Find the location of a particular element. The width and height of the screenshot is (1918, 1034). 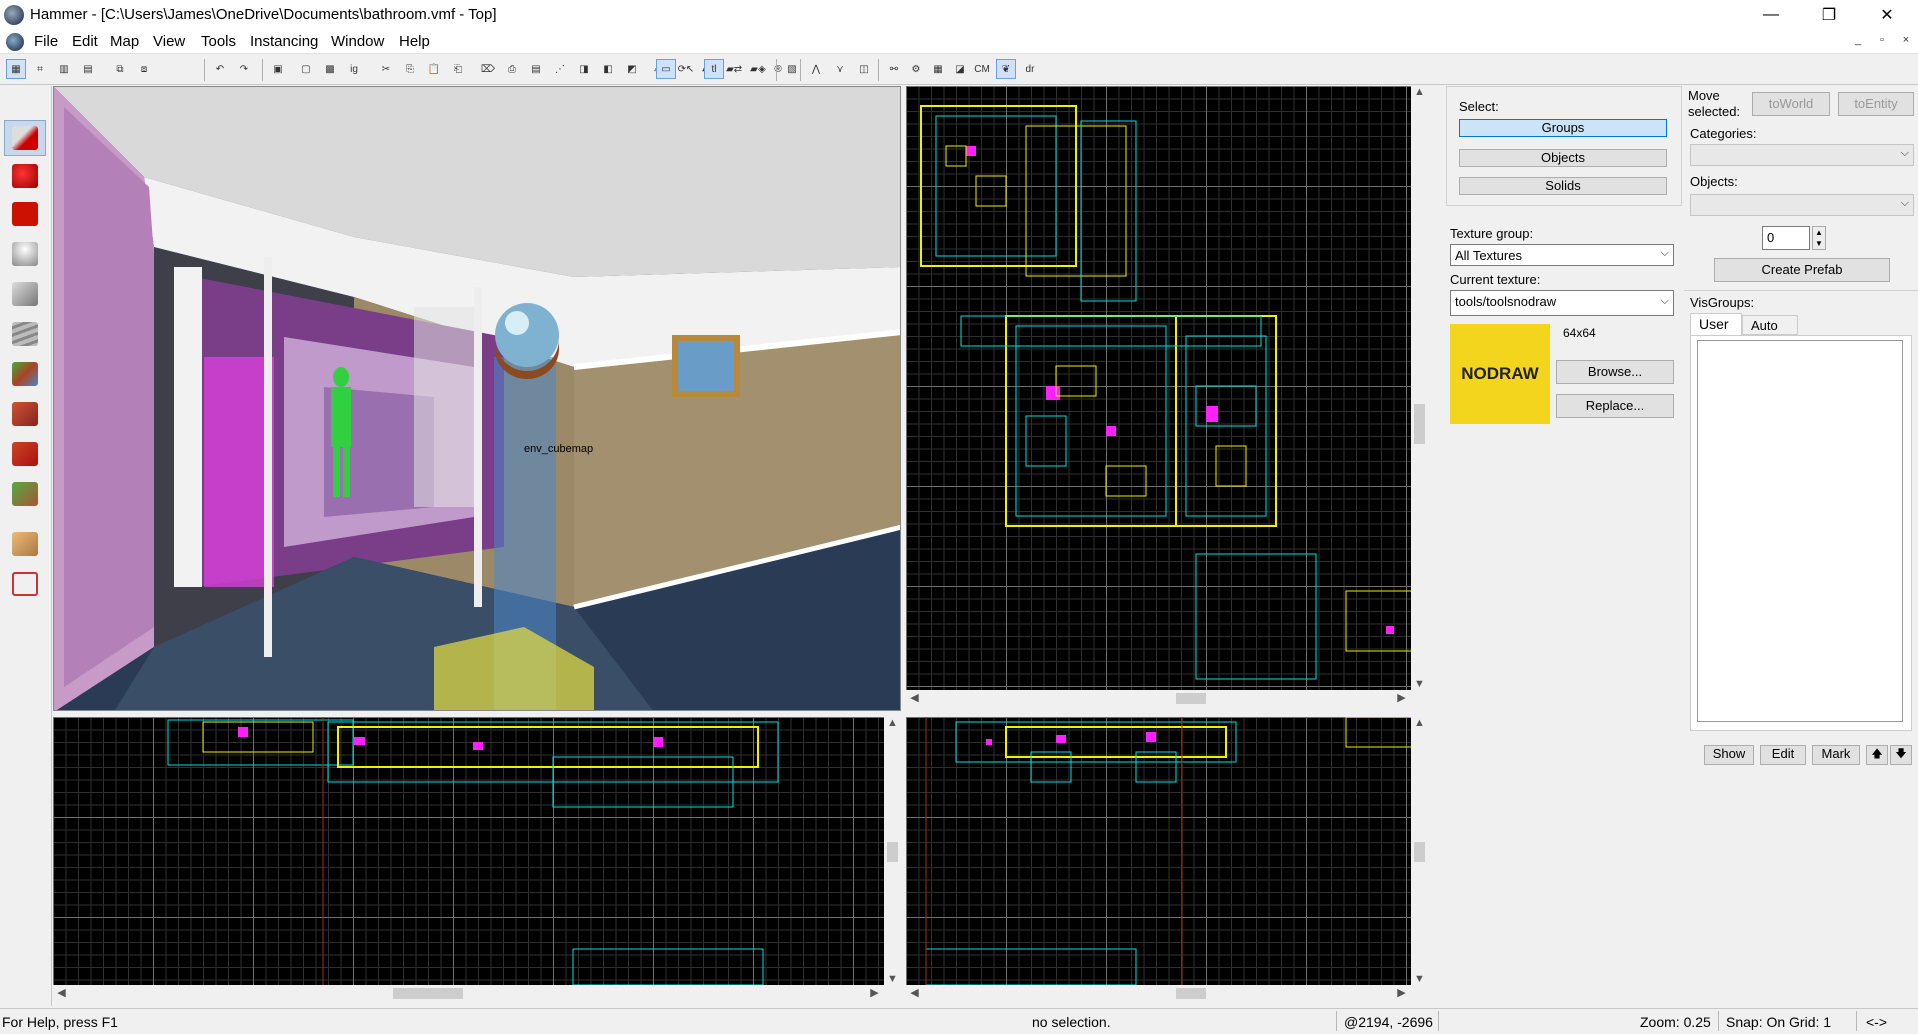

paste-clip-icon: ▤ is located at coordinates (536, 69).